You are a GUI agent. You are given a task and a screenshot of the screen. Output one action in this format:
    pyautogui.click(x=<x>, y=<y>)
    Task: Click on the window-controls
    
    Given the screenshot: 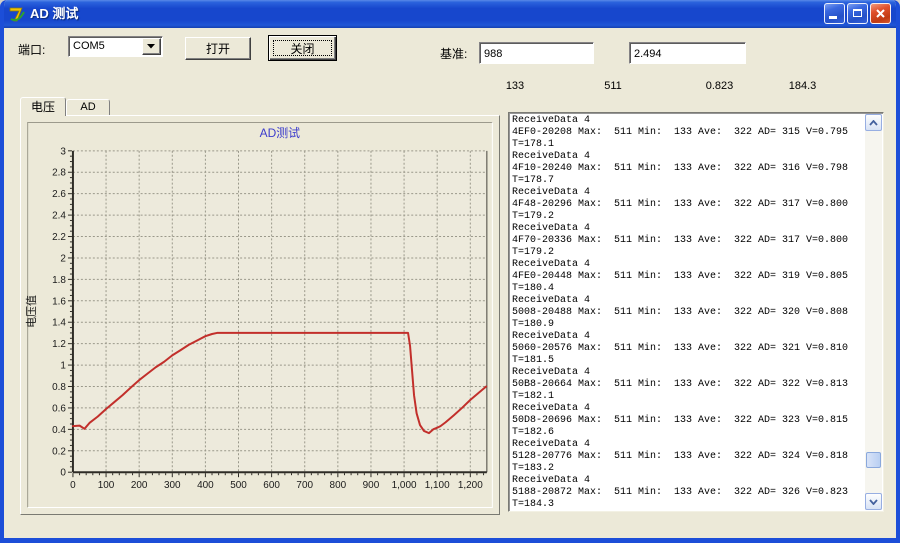 What is the action you would take?
    pyautogui.click(x=857, y=13)
    